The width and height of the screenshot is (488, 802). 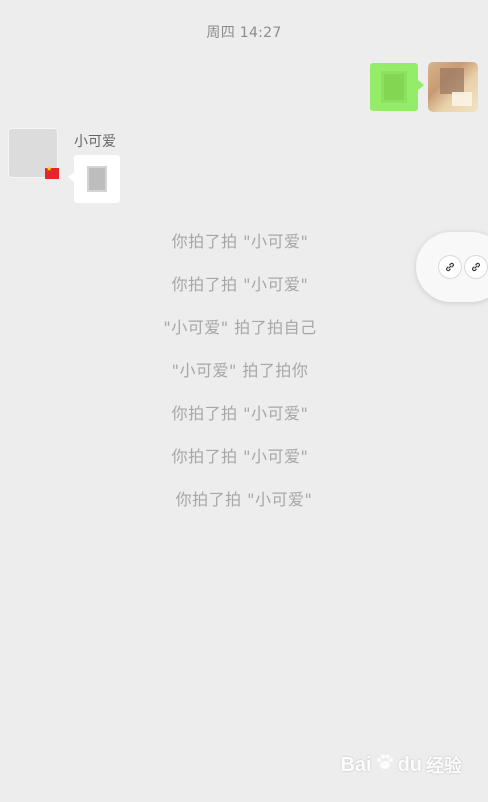 I want to click on message-timestamp: 周四 14:27, so click(x=244, y=33).